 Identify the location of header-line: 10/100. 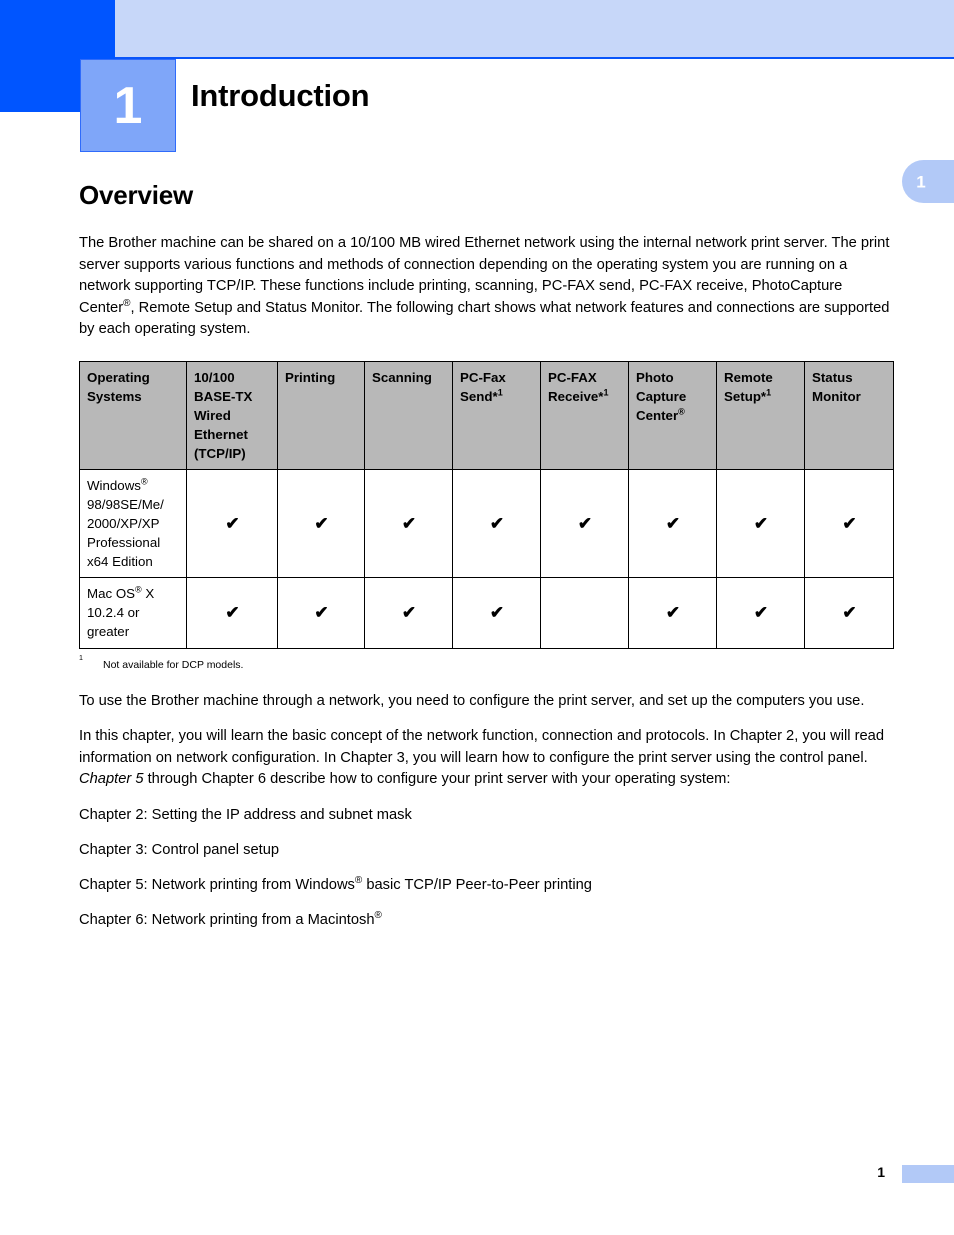
(214, 377).